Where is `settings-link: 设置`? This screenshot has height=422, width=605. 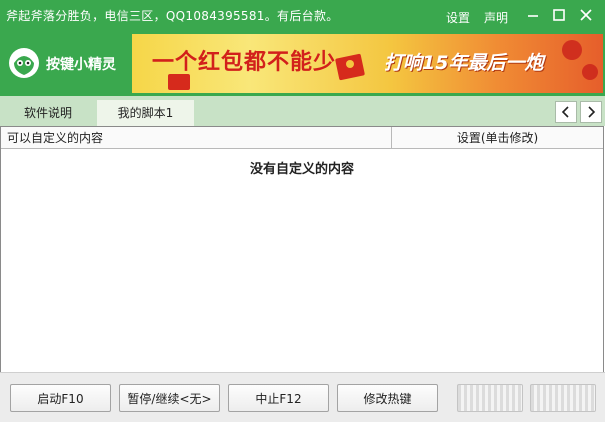 settings-link: 设置 is located at coordinates (458, 17).